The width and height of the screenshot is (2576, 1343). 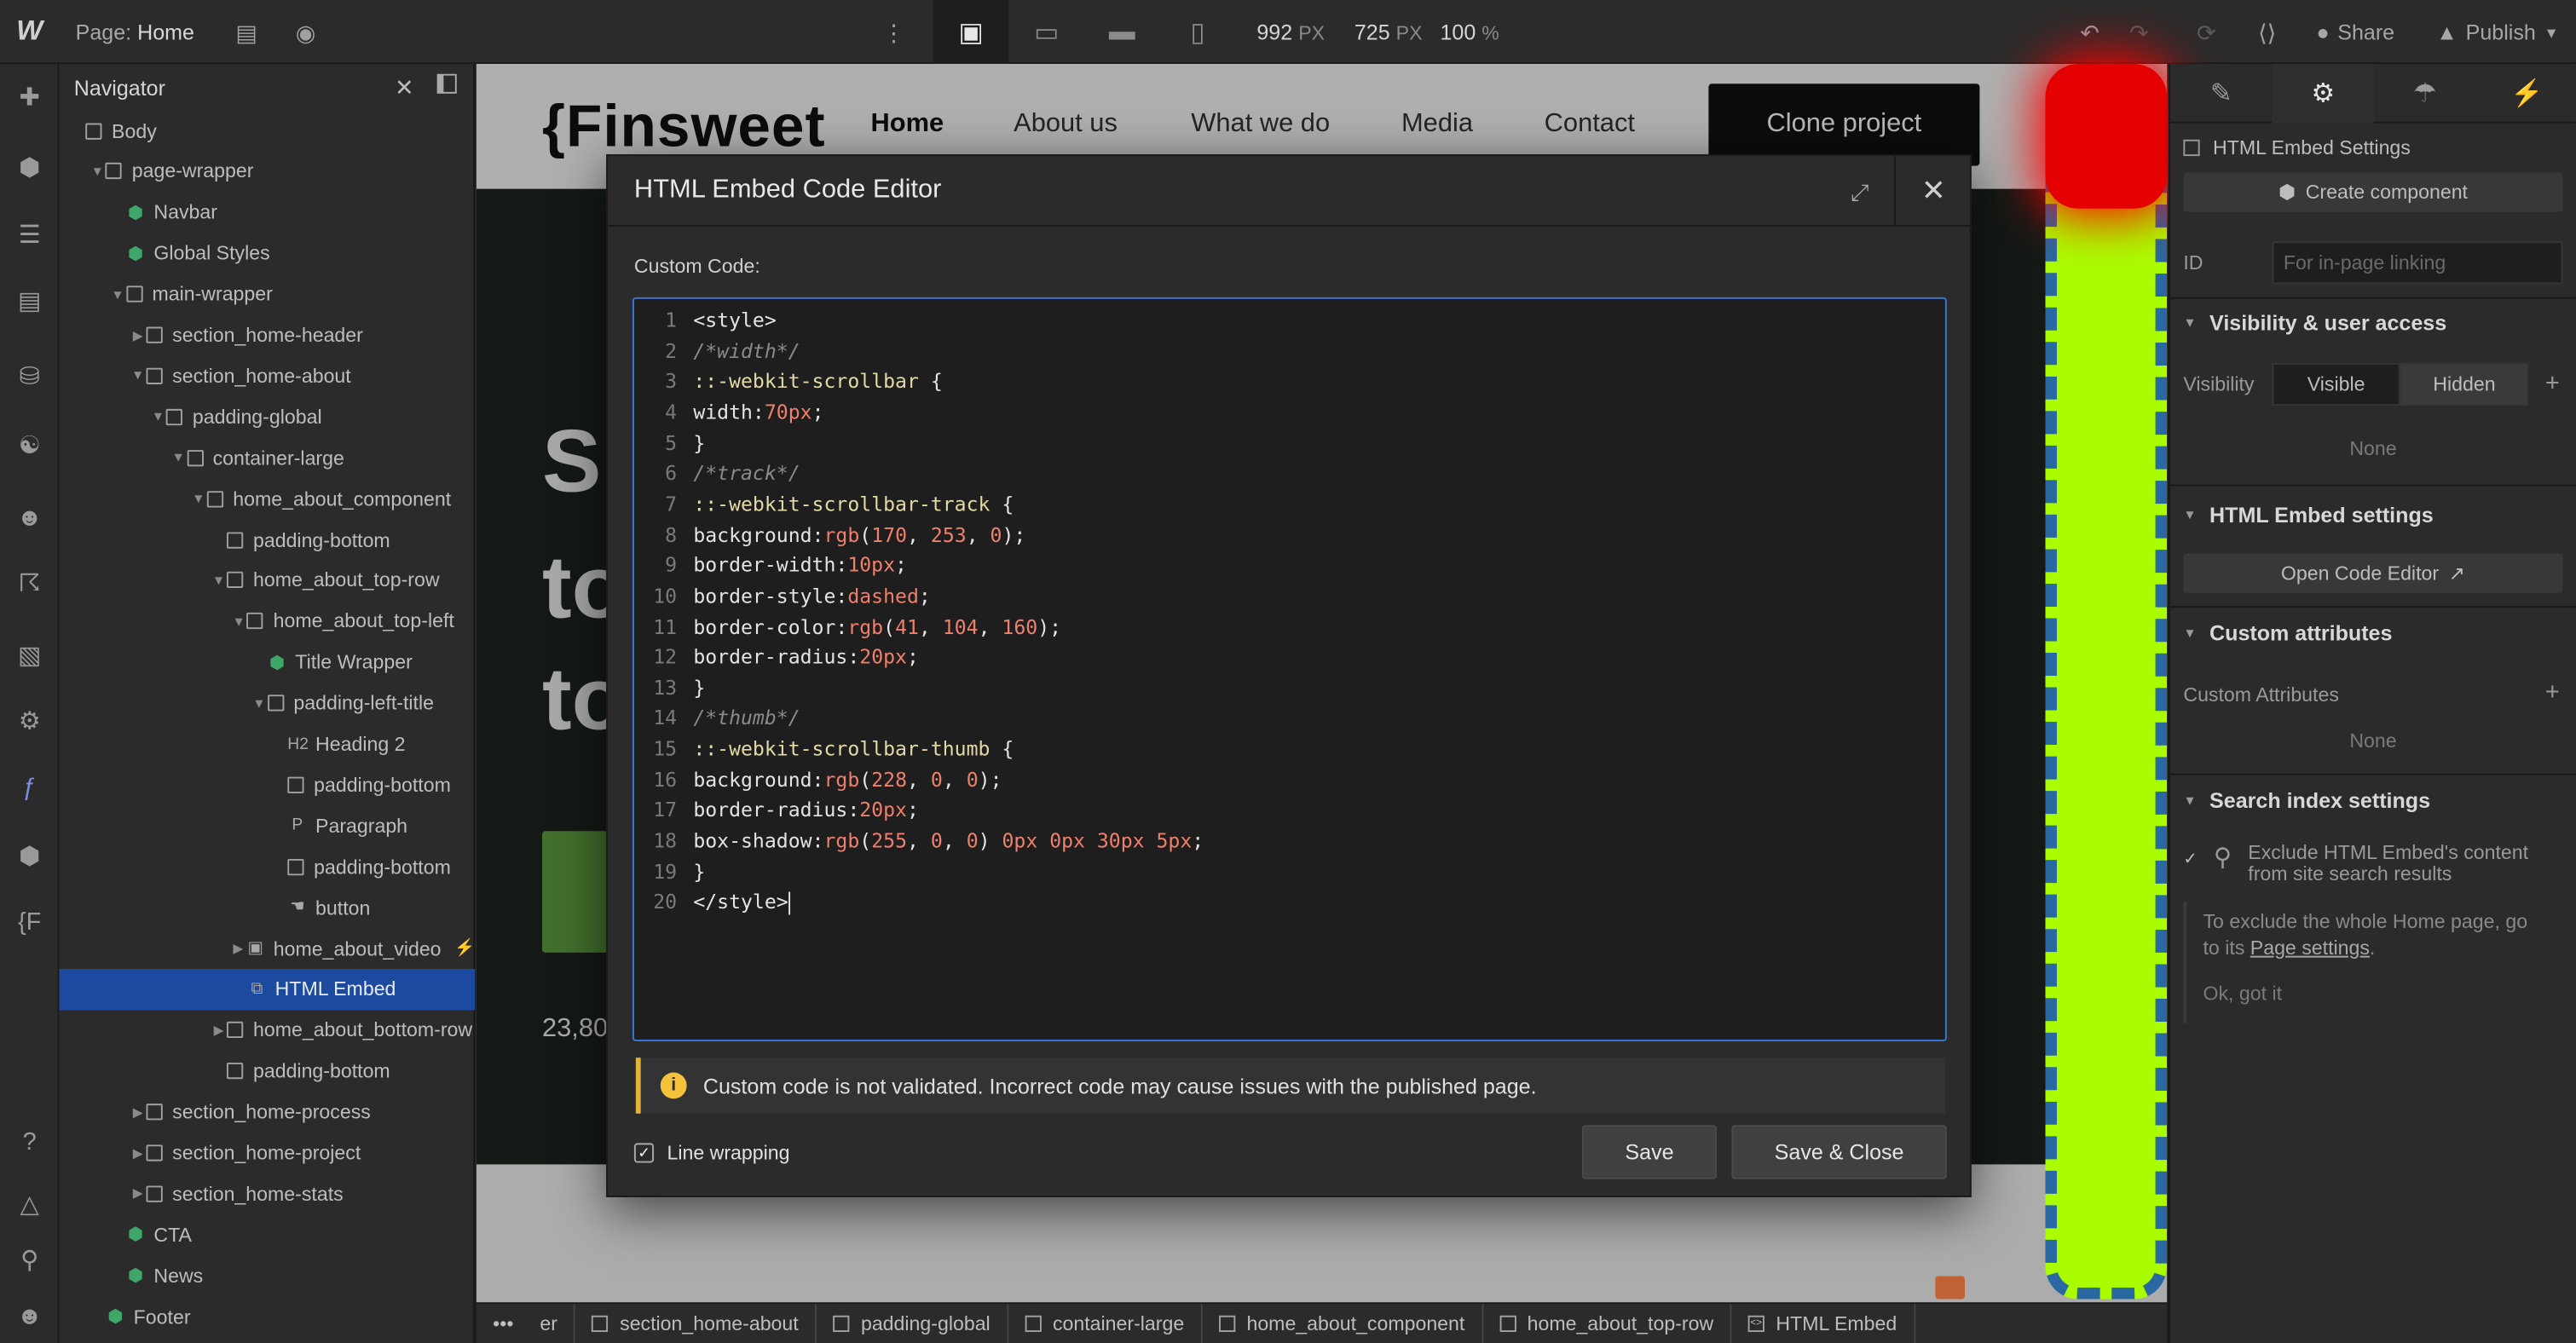 What do you see at coordinates (29, 787) in the screenshot?
I see `app-integration-icon: ƒ` at bounding box center [29, 787].